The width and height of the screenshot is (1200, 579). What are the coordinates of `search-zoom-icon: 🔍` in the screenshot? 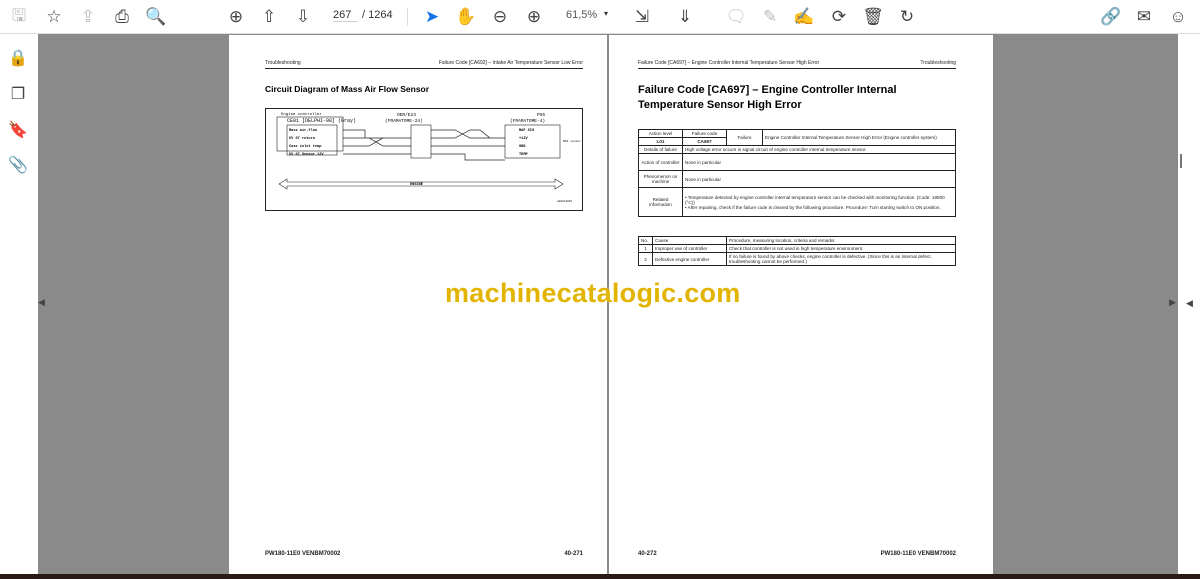 It's located at (156, 17).